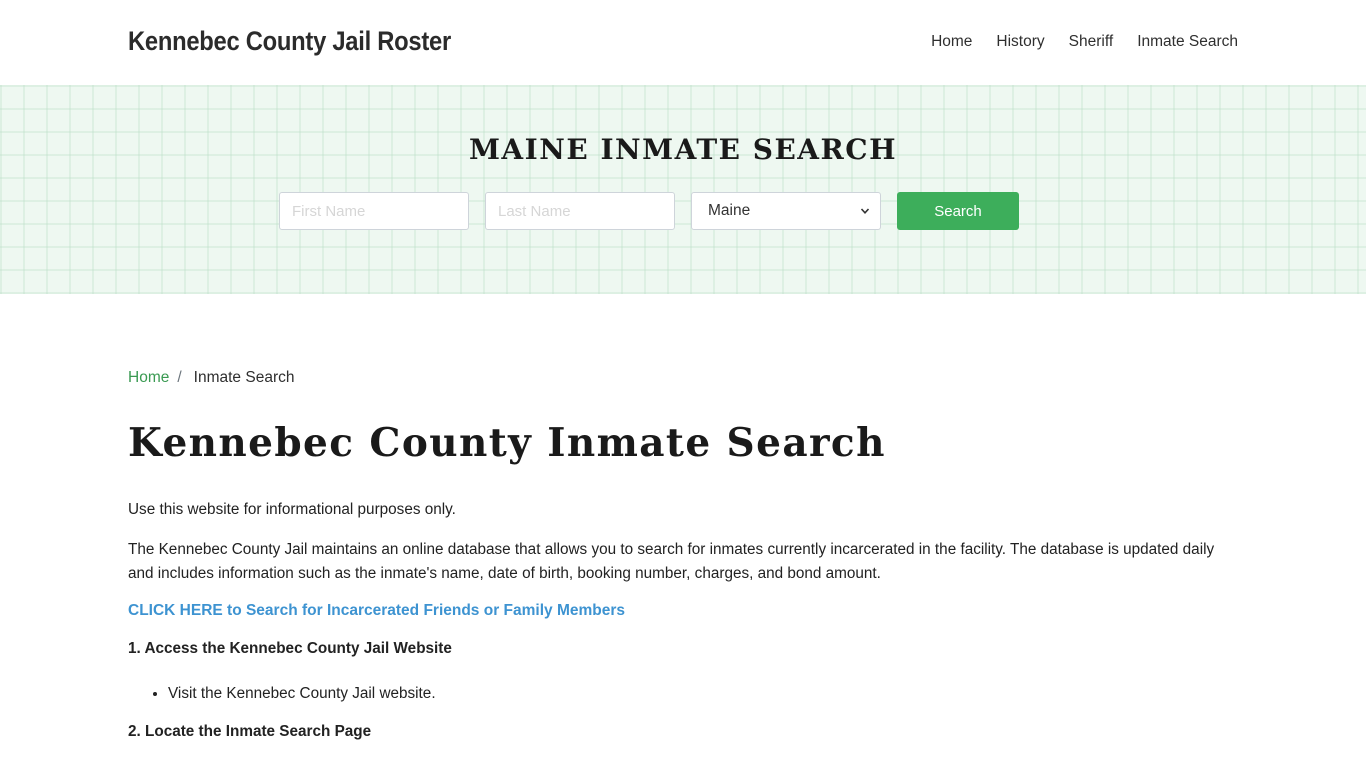 This screenshot has height=768, width=1366. I want to click on breadcrumb-current: Inmate Search, so click(244, 377).